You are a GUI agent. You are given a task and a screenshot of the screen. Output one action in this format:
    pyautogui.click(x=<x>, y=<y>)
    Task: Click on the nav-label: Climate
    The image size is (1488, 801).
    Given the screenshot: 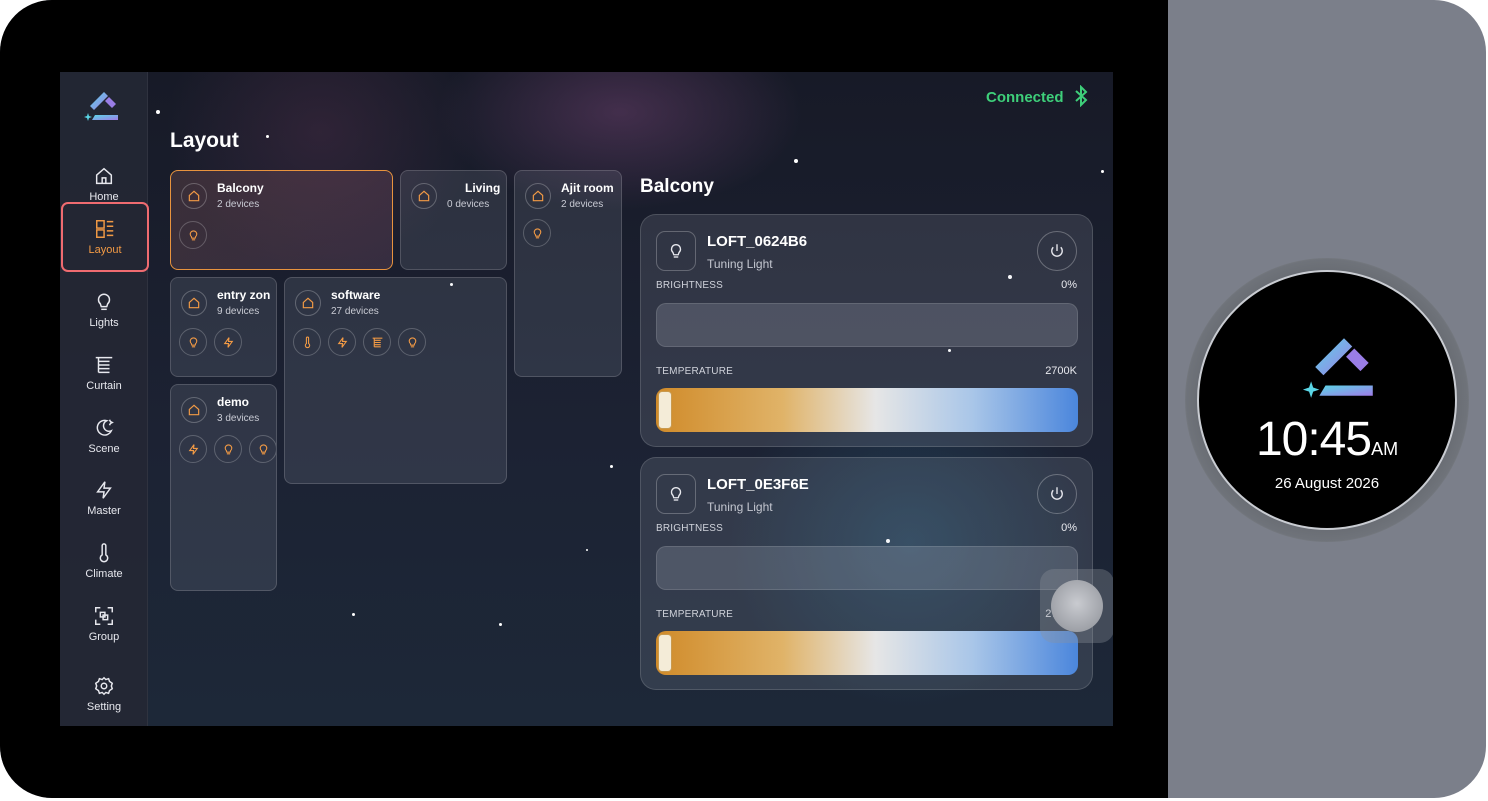 What is the action you would take?
    pyautogui.click(x=104, y=574)
    